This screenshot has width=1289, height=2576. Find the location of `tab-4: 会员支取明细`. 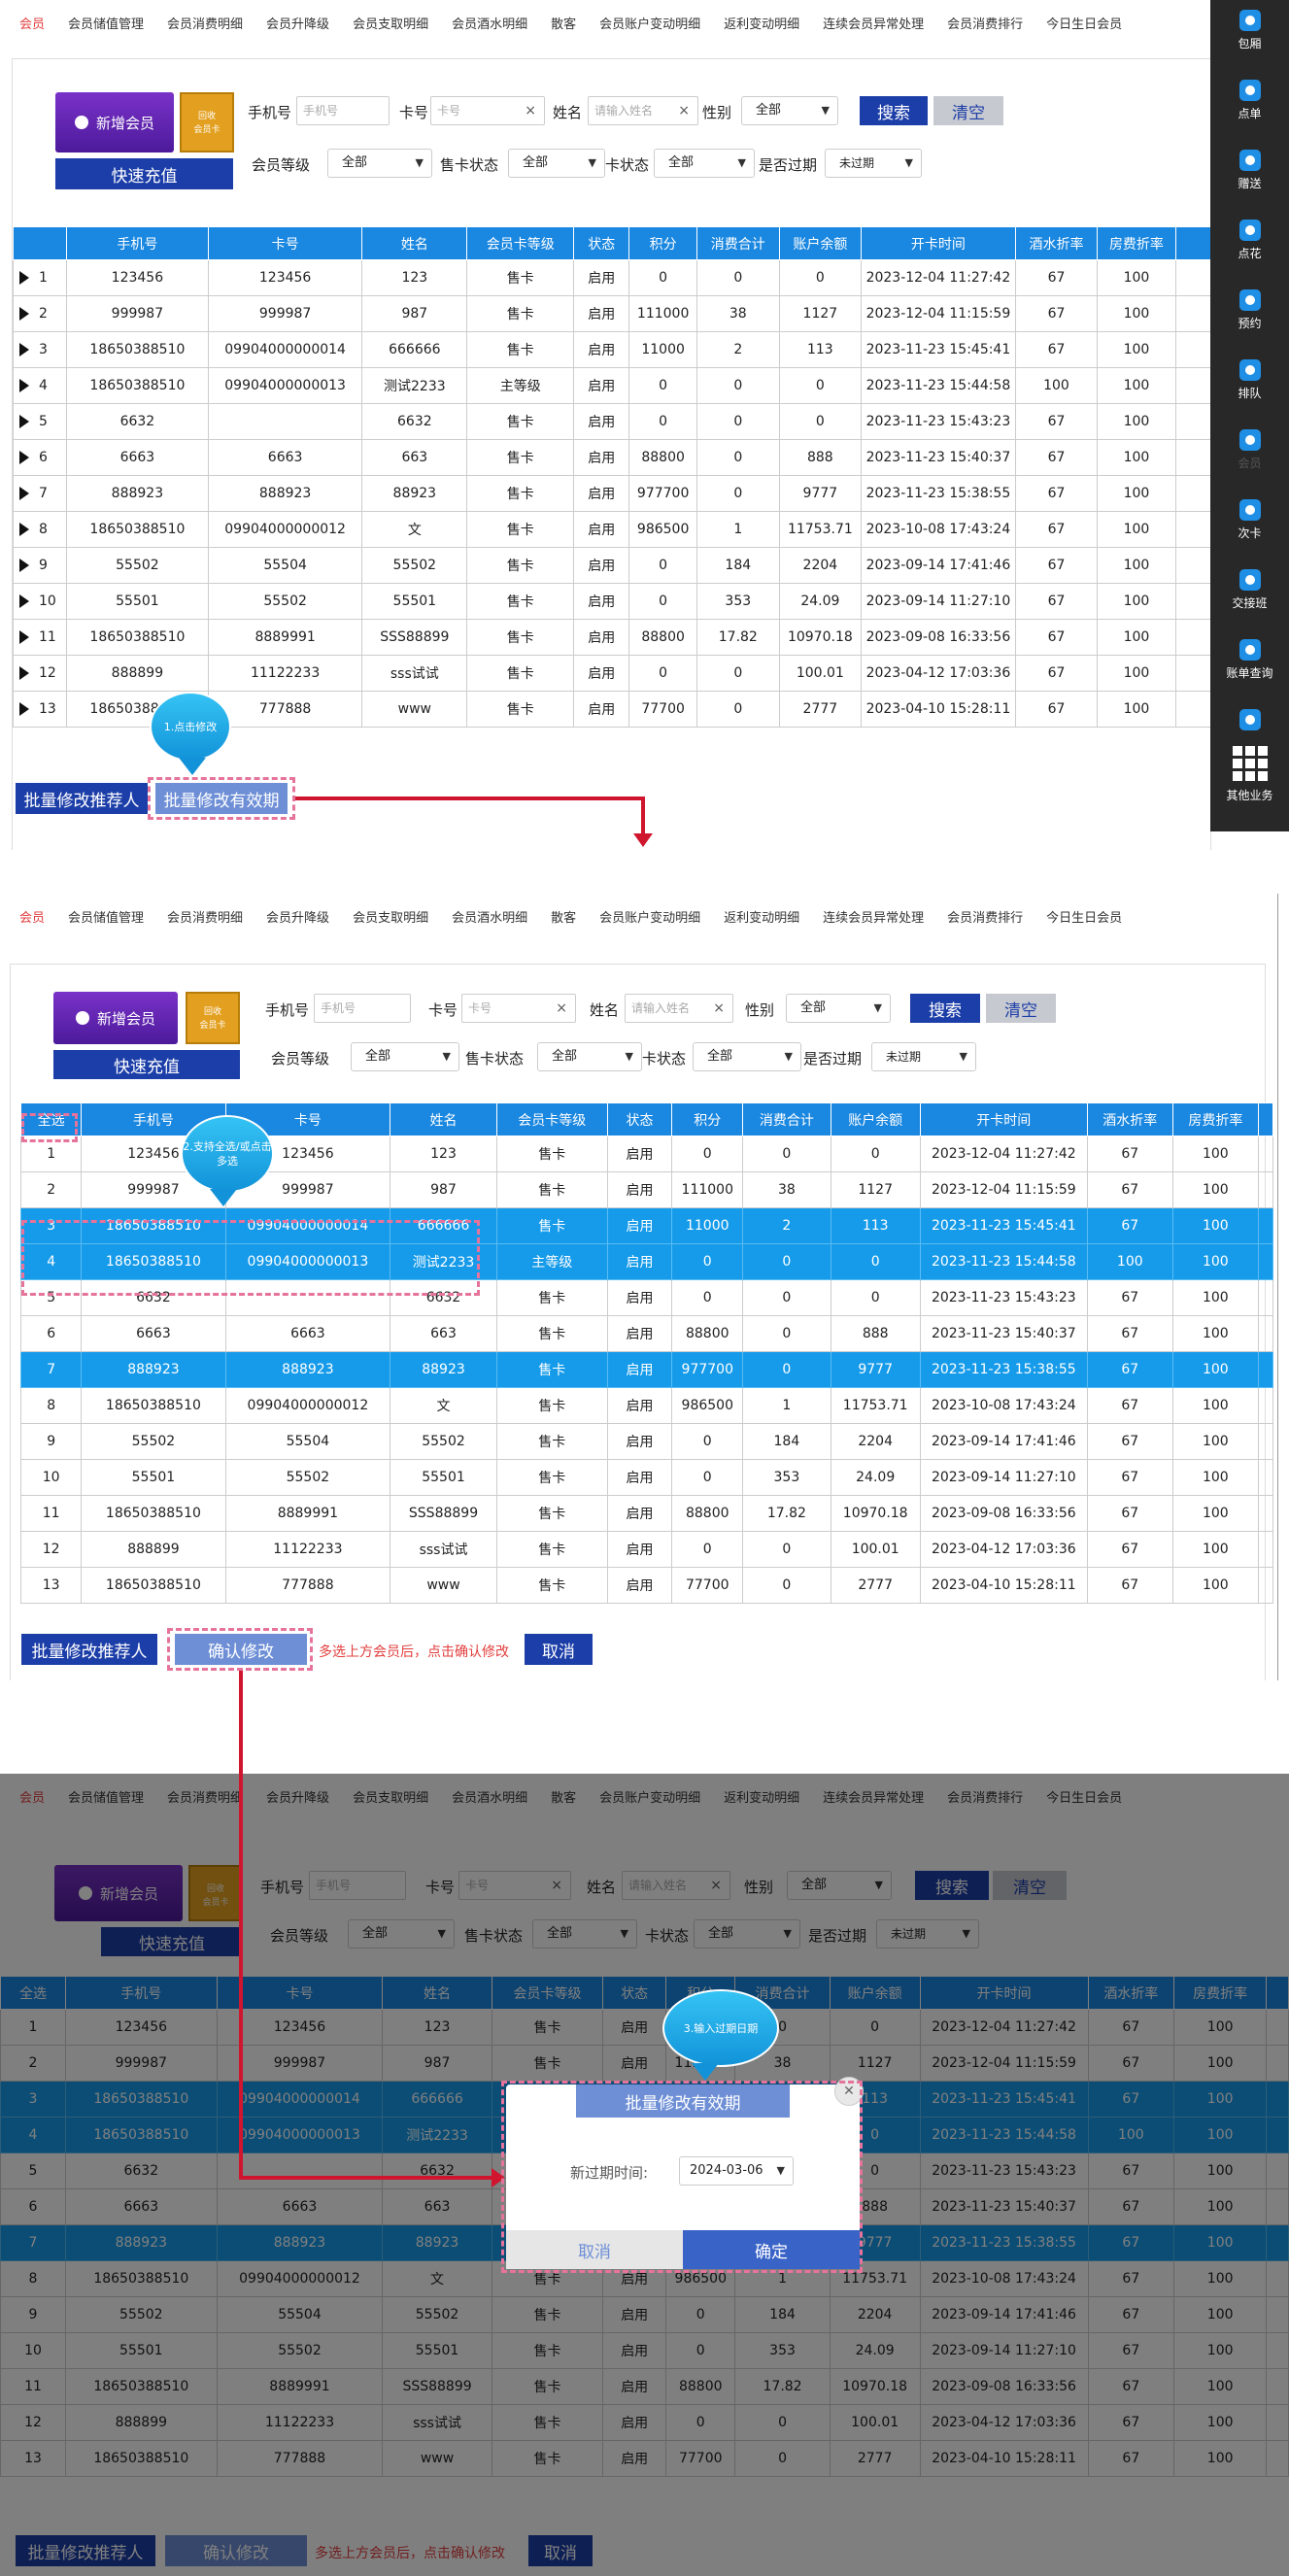

tab-4: 会员支取明细 is located at coordinates (390, 916).